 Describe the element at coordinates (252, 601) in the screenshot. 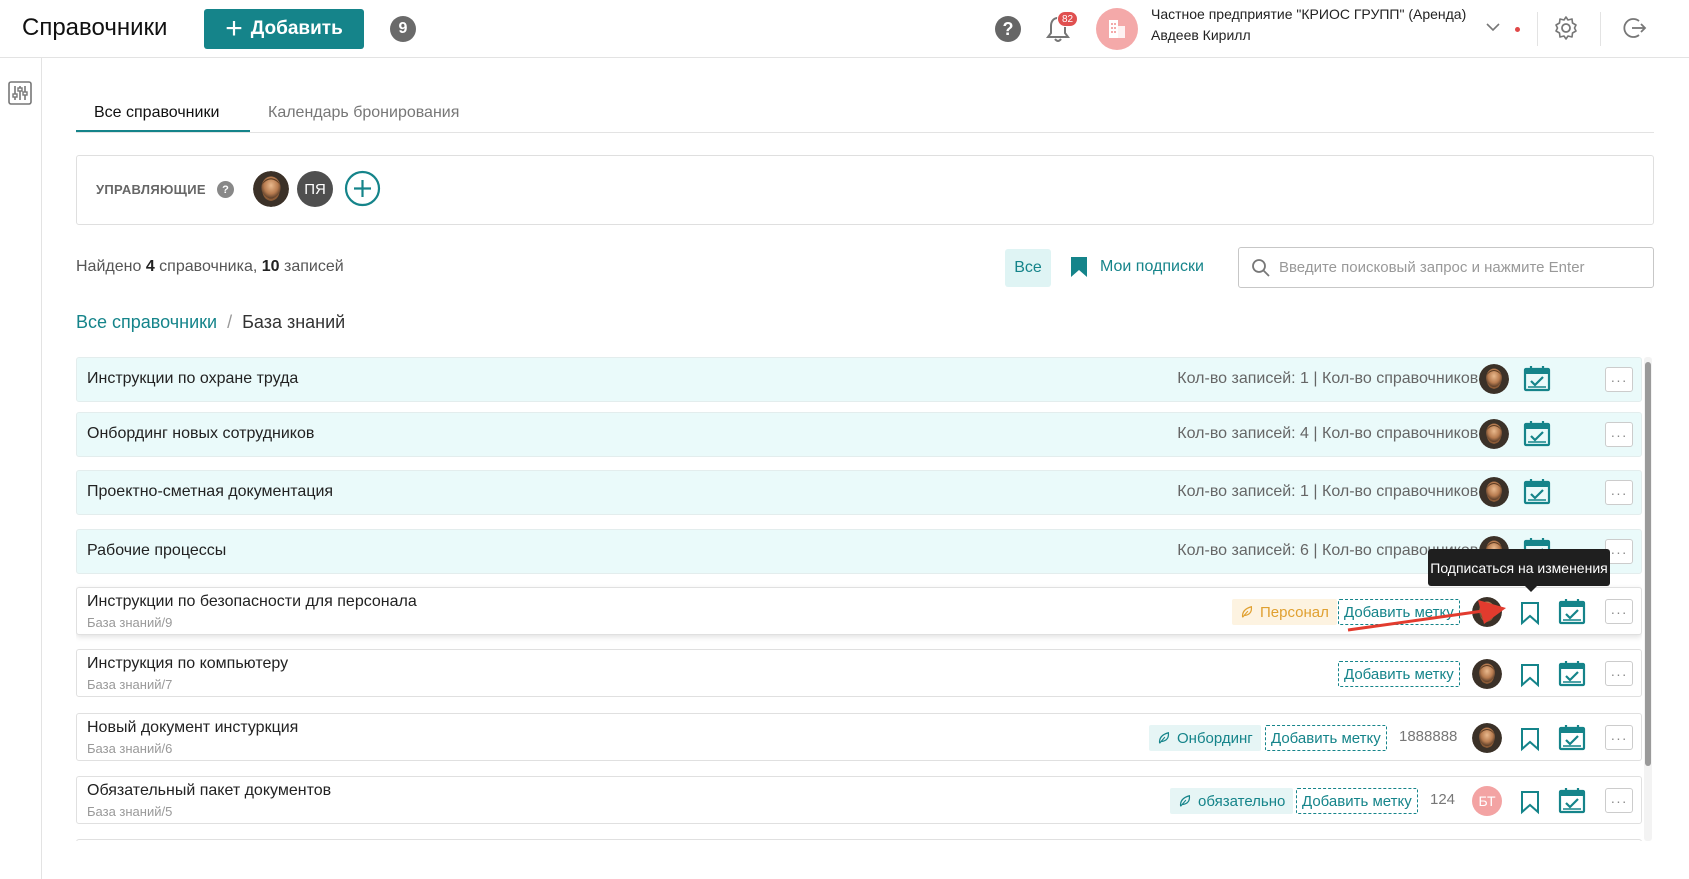

I see `document-title: Инструкции по безопасности для персонала` at that location.